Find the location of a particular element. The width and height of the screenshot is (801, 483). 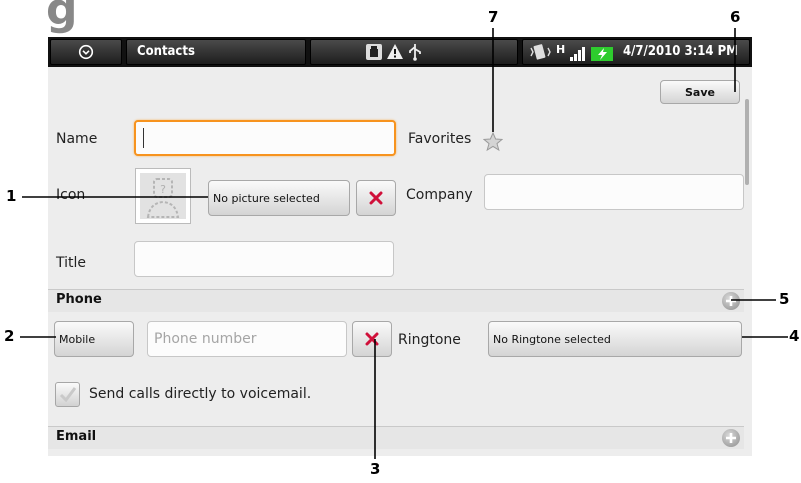

save-button-label: Save is located at coordinates (700, 92).